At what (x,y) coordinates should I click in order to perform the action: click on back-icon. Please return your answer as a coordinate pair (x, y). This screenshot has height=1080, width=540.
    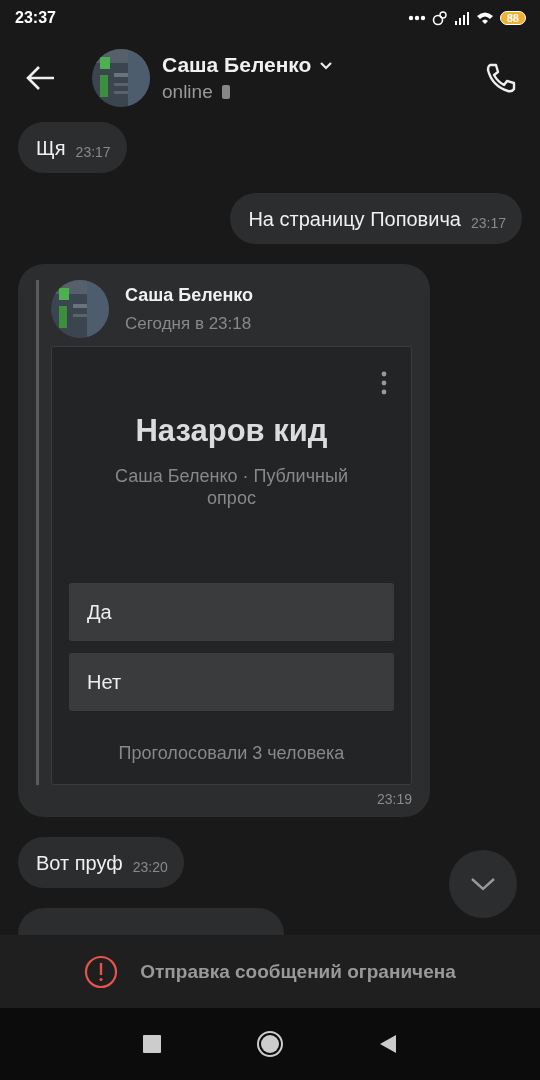
    Looking at the image, I should click on (388, 1044).